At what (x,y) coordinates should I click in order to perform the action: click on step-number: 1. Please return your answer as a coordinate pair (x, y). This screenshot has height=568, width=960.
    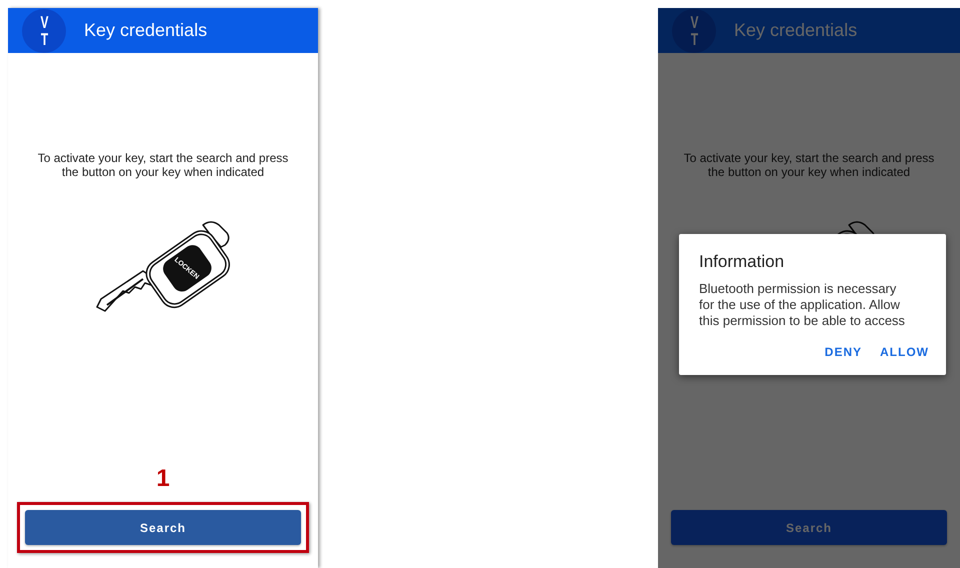
    Looking at the image, I should click on (163, 479).